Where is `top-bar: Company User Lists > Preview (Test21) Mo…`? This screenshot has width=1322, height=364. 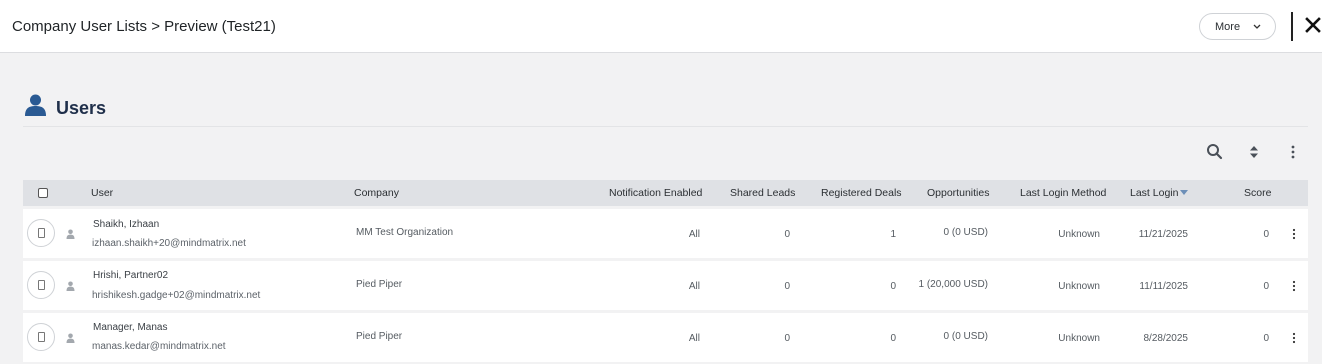 top-bar: Company User Lists > Preview (Test21) Mo… is located at coordinates (661, 26).